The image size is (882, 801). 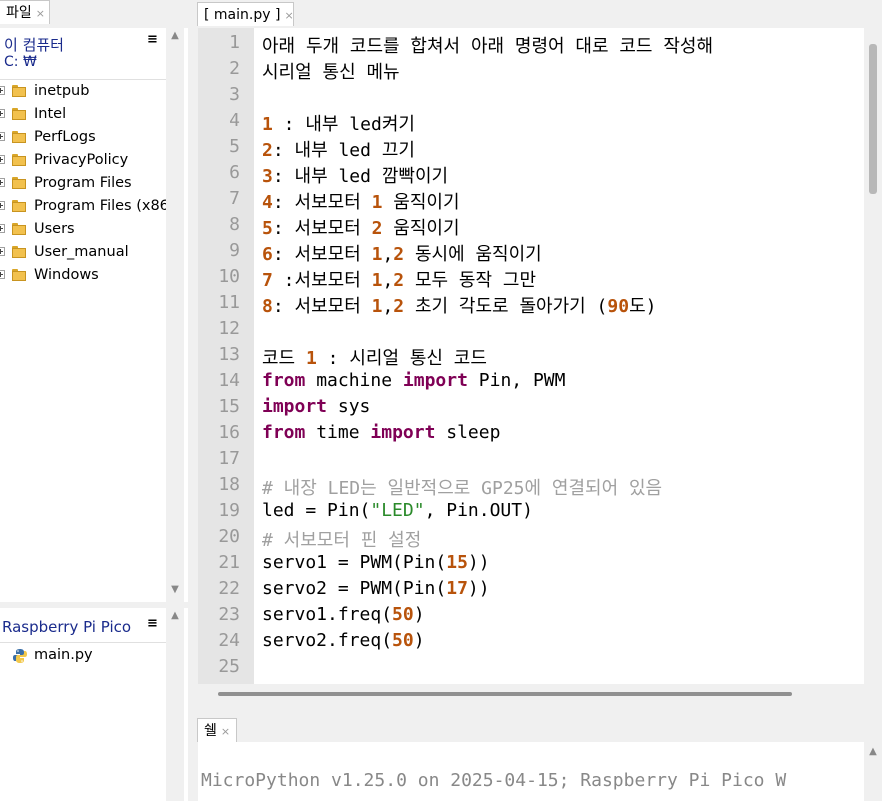 I want to click on device-title: Raspberry Pi Pico, so click(x=67, y=627).